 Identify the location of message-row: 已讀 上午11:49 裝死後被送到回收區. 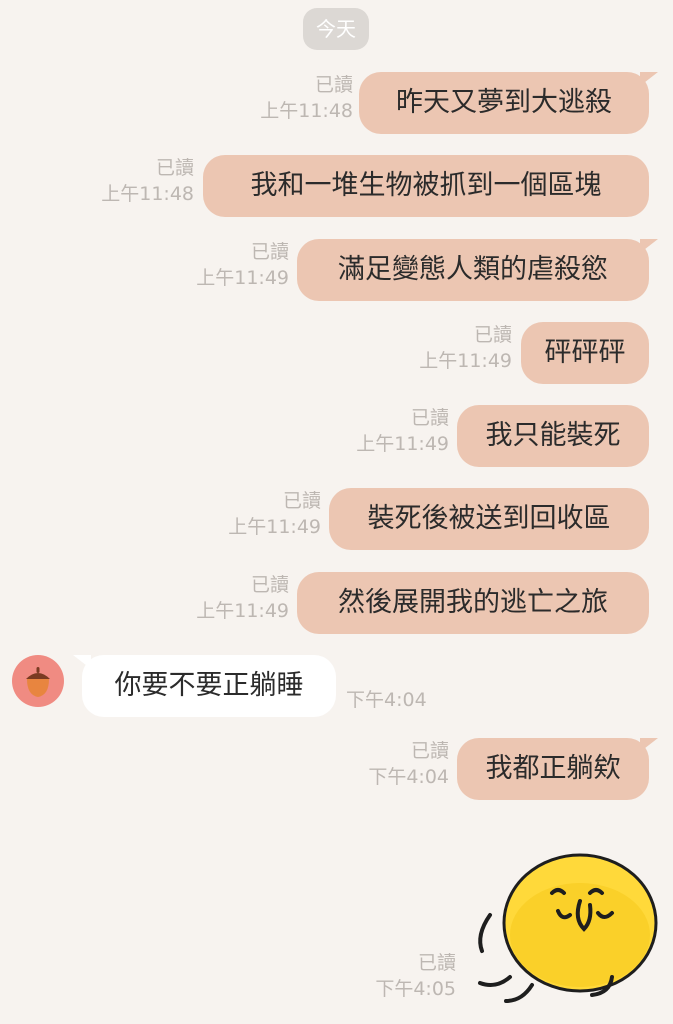
(336, 520).